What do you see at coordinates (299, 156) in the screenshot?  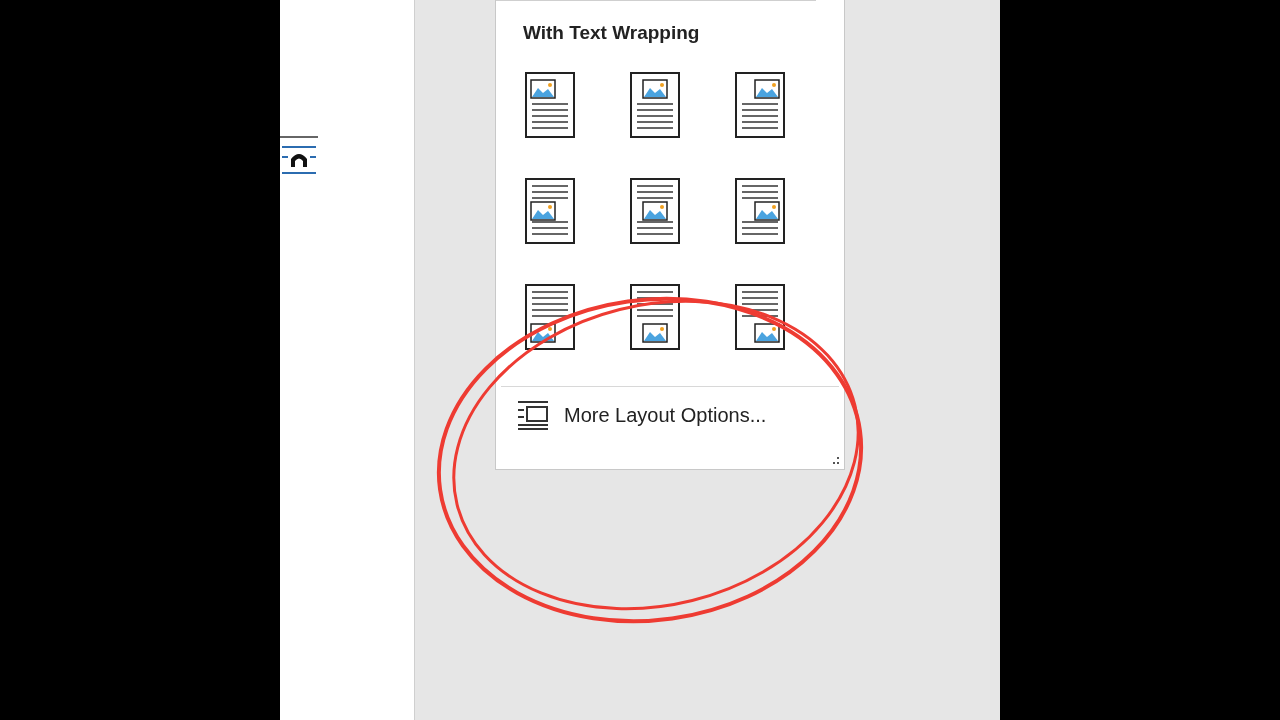 I see `wrap-text-icon` at bounding box center [299, 156].